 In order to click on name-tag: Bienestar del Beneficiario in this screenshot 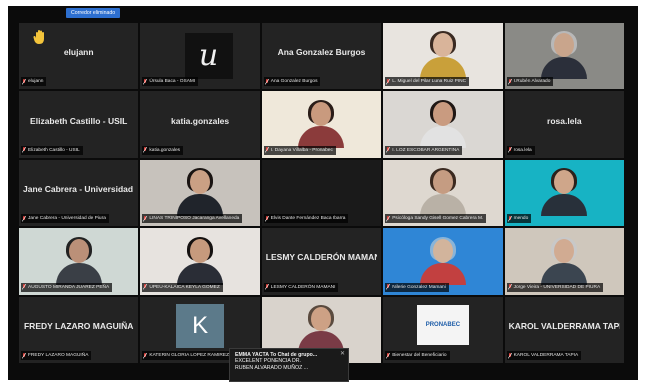, I will do `click(417, 355)`.